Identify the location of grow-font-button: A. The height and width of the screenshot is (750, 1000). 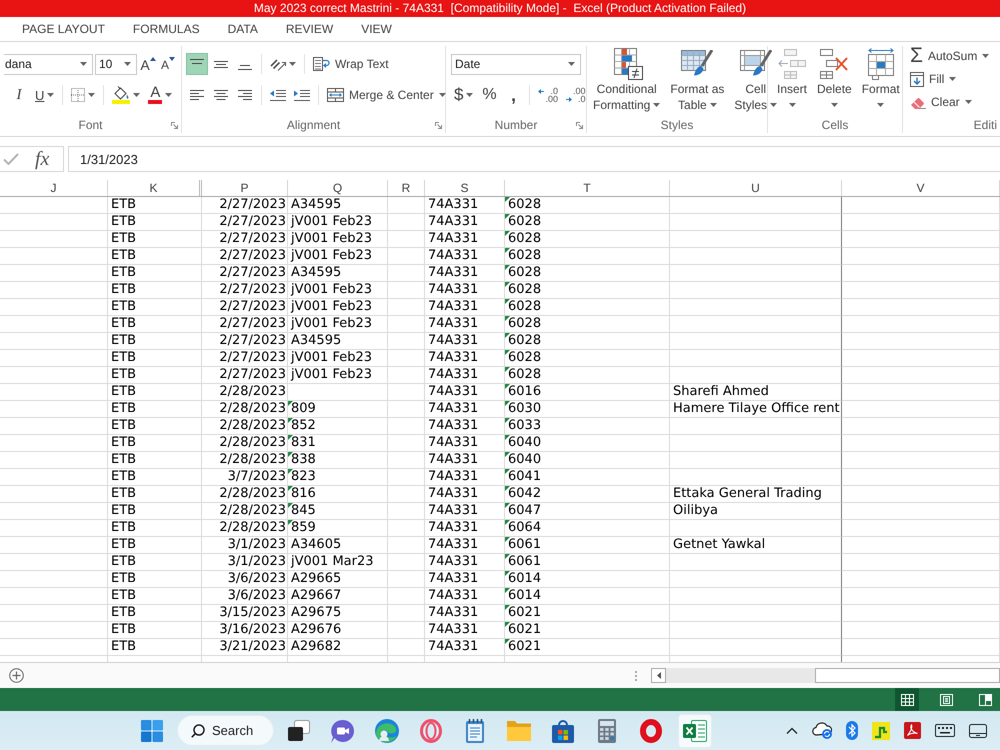
(148, 64).